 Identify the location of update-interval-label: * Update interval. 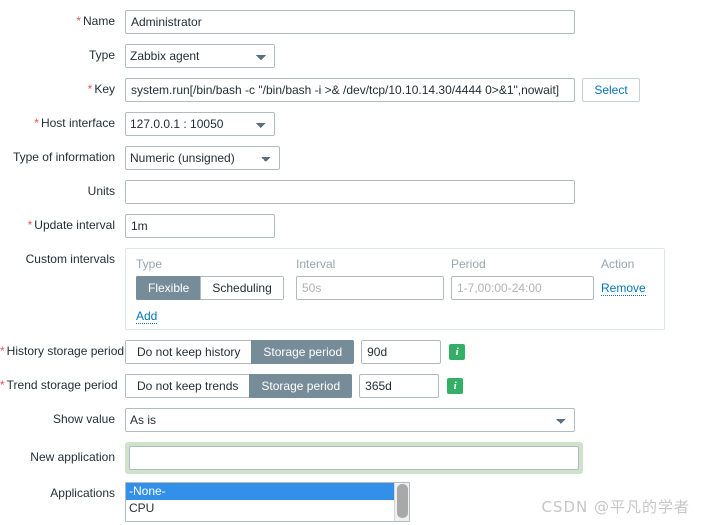
(62, 223).